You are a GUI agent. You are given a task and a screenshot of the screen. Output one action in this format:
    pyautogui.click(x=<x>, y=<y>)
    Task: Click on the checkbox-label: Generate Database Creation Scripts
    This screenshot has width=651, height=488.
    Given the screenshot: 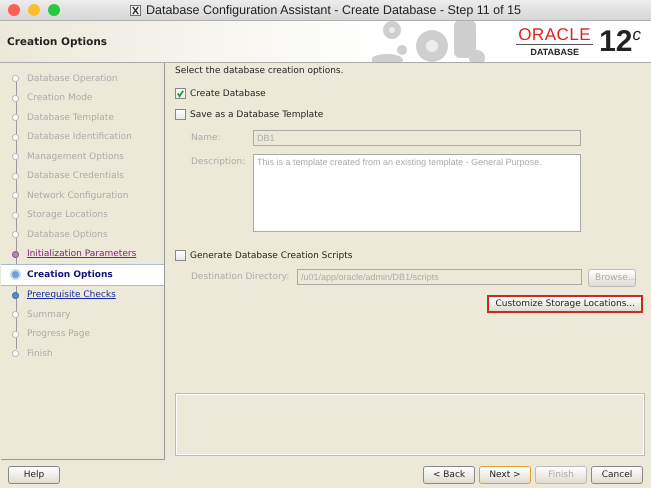 What is the action you would take?
    pyautogui.click(x=271, y=255)
    